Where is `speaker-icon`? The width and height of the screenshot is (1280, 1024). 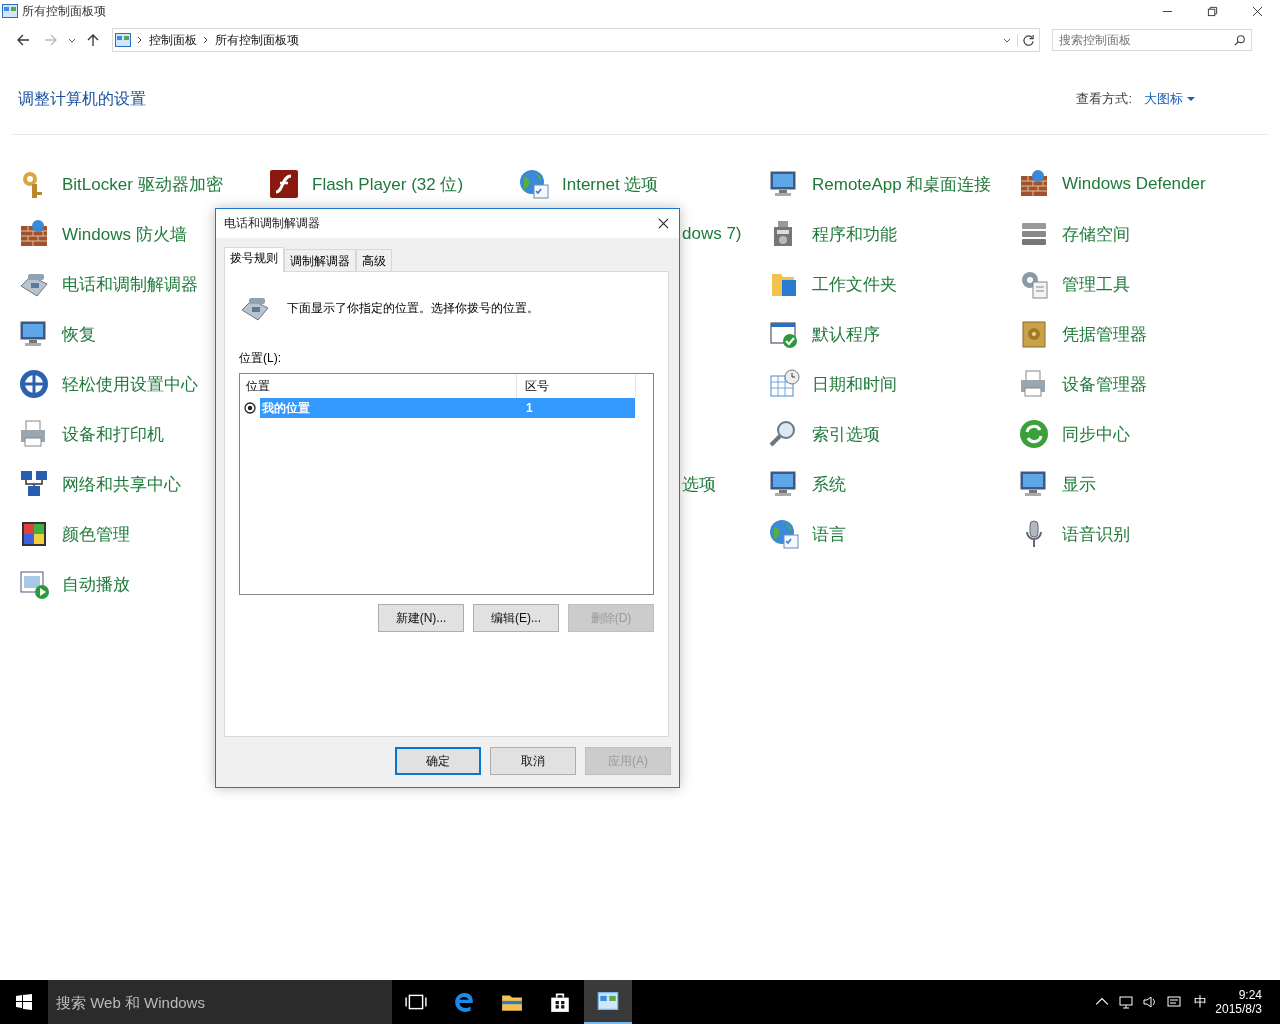 speaker-icon is located at coordinates (1150, 1002).